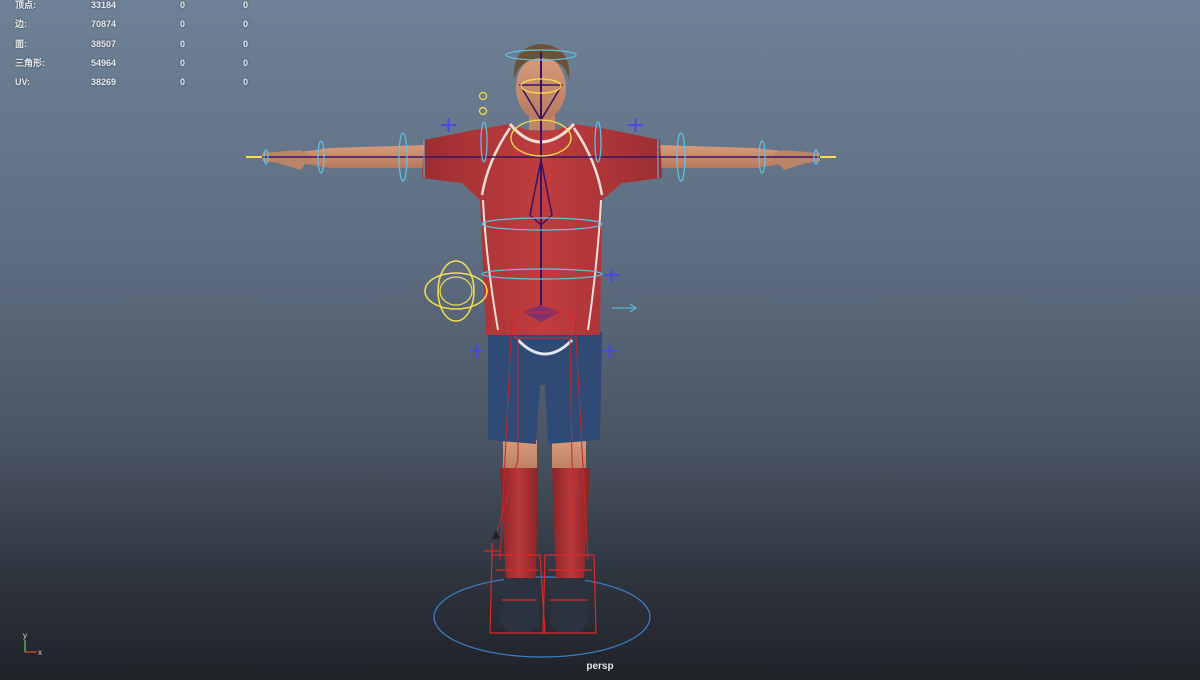 The width and height of the screenshot is (1200, 680). What do you see at coordinates (448, 125) in the screenshot?
I see `left-shoulder-pole-control` at bounding box center [448, 125].